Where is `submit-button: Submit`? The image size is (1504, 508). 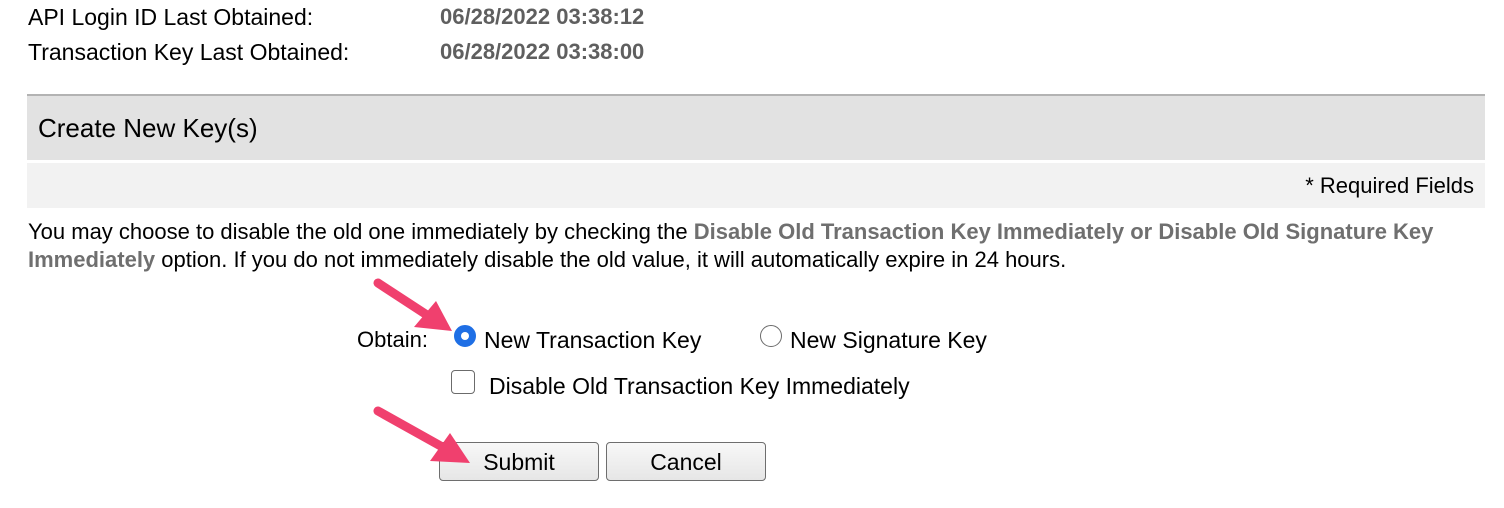 submit-button: Submit is located at coordinates (519, 461).